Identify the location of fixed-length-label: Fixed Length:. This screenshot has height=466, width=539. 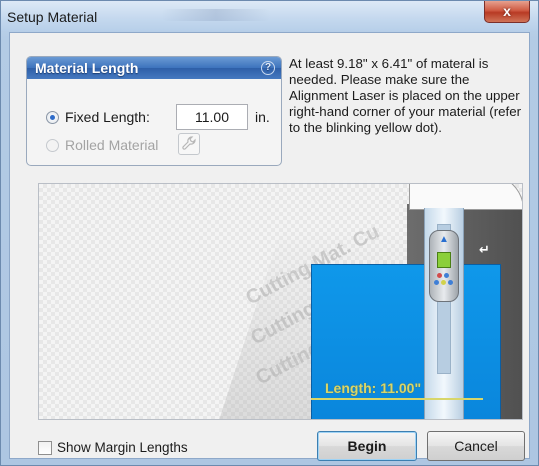
(107, 117).